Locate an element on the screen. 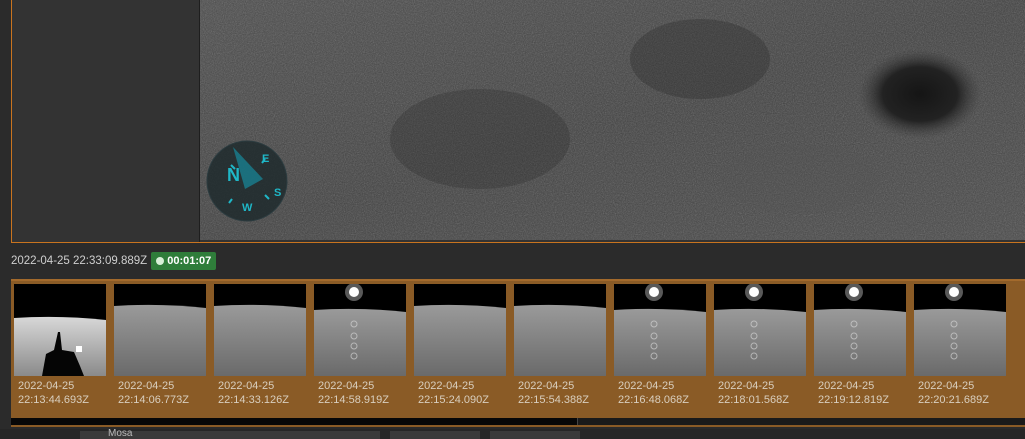 The image size is (1025, 439). filmstrip-scrollbar is located at coordinates (518, 421).